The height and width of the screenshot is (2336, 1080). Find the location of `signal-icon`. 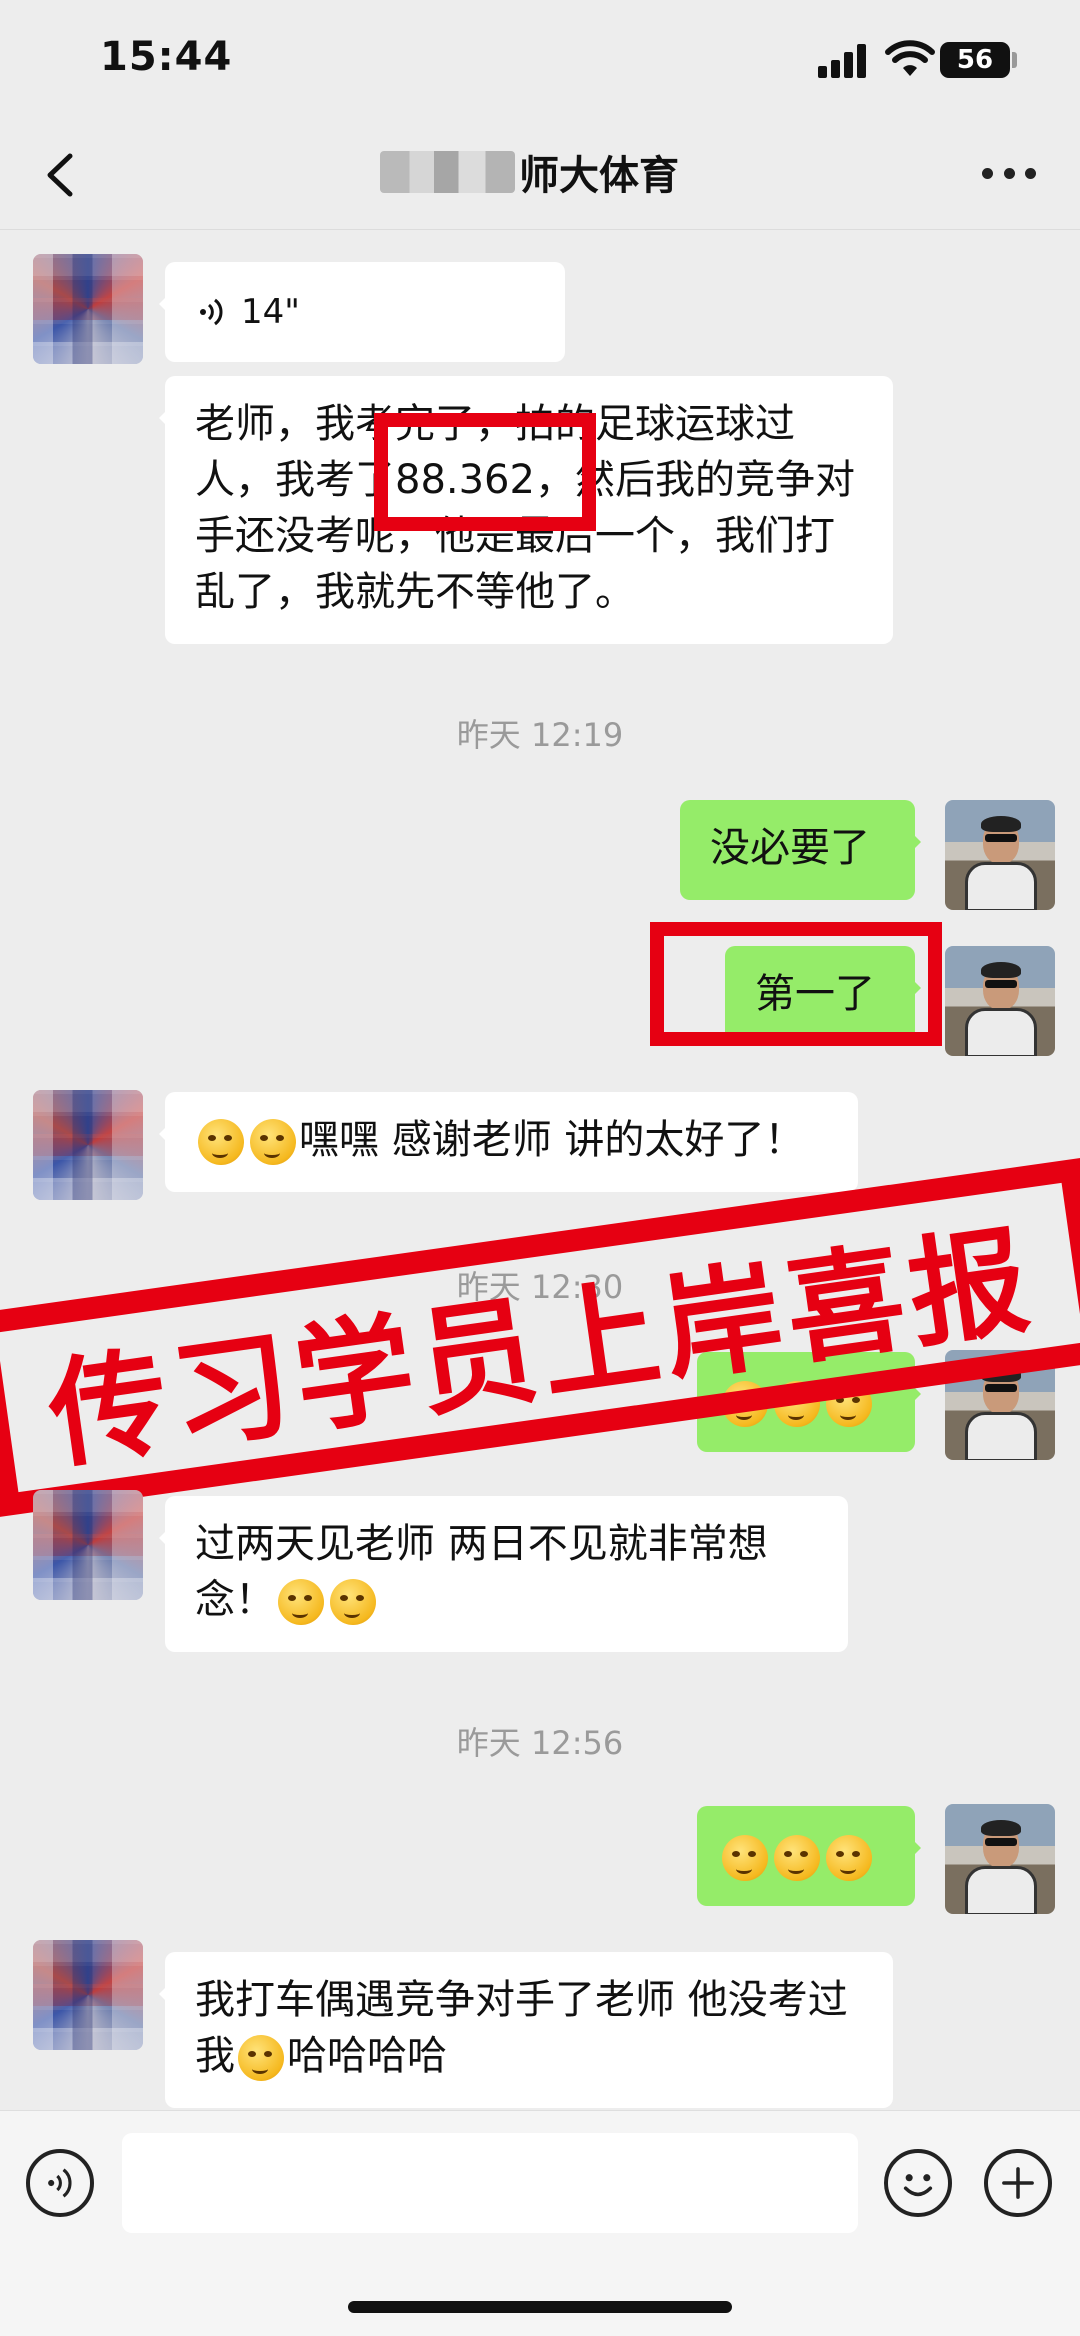

signal-icon is located at coordinates (843, 61).